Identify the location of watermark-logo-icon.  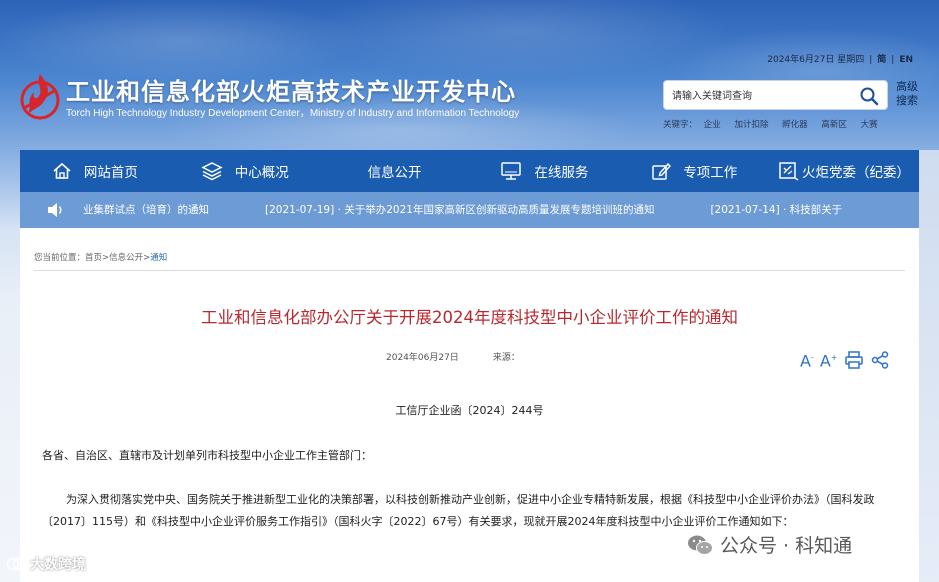
(16, 564).